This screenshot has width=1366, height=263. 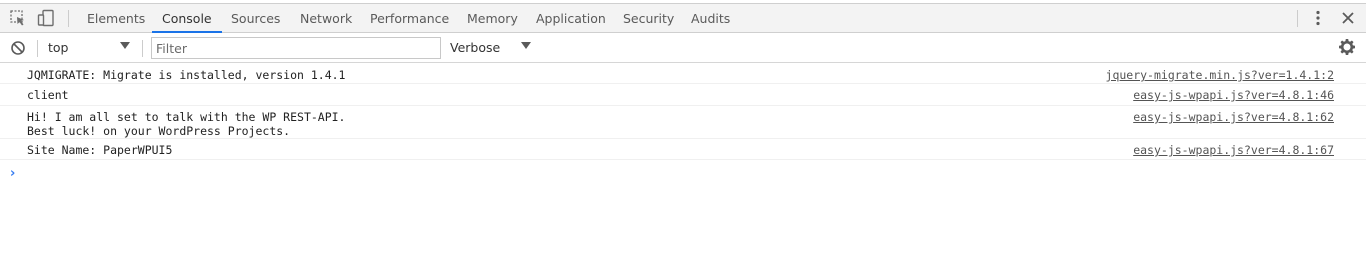 What do you see at coordinates (475, 47) in the screenshot?
I see `log-level-selector: Verbose` at bounding box center [475, 47].